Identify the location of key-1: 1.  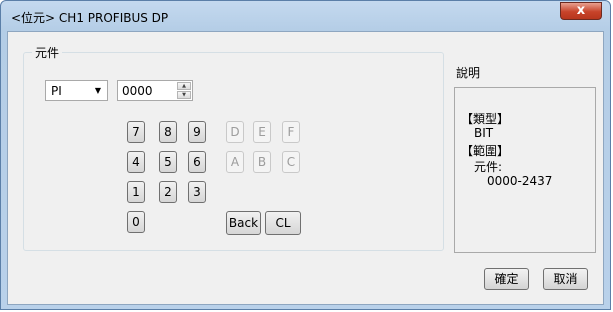
(136, 192).